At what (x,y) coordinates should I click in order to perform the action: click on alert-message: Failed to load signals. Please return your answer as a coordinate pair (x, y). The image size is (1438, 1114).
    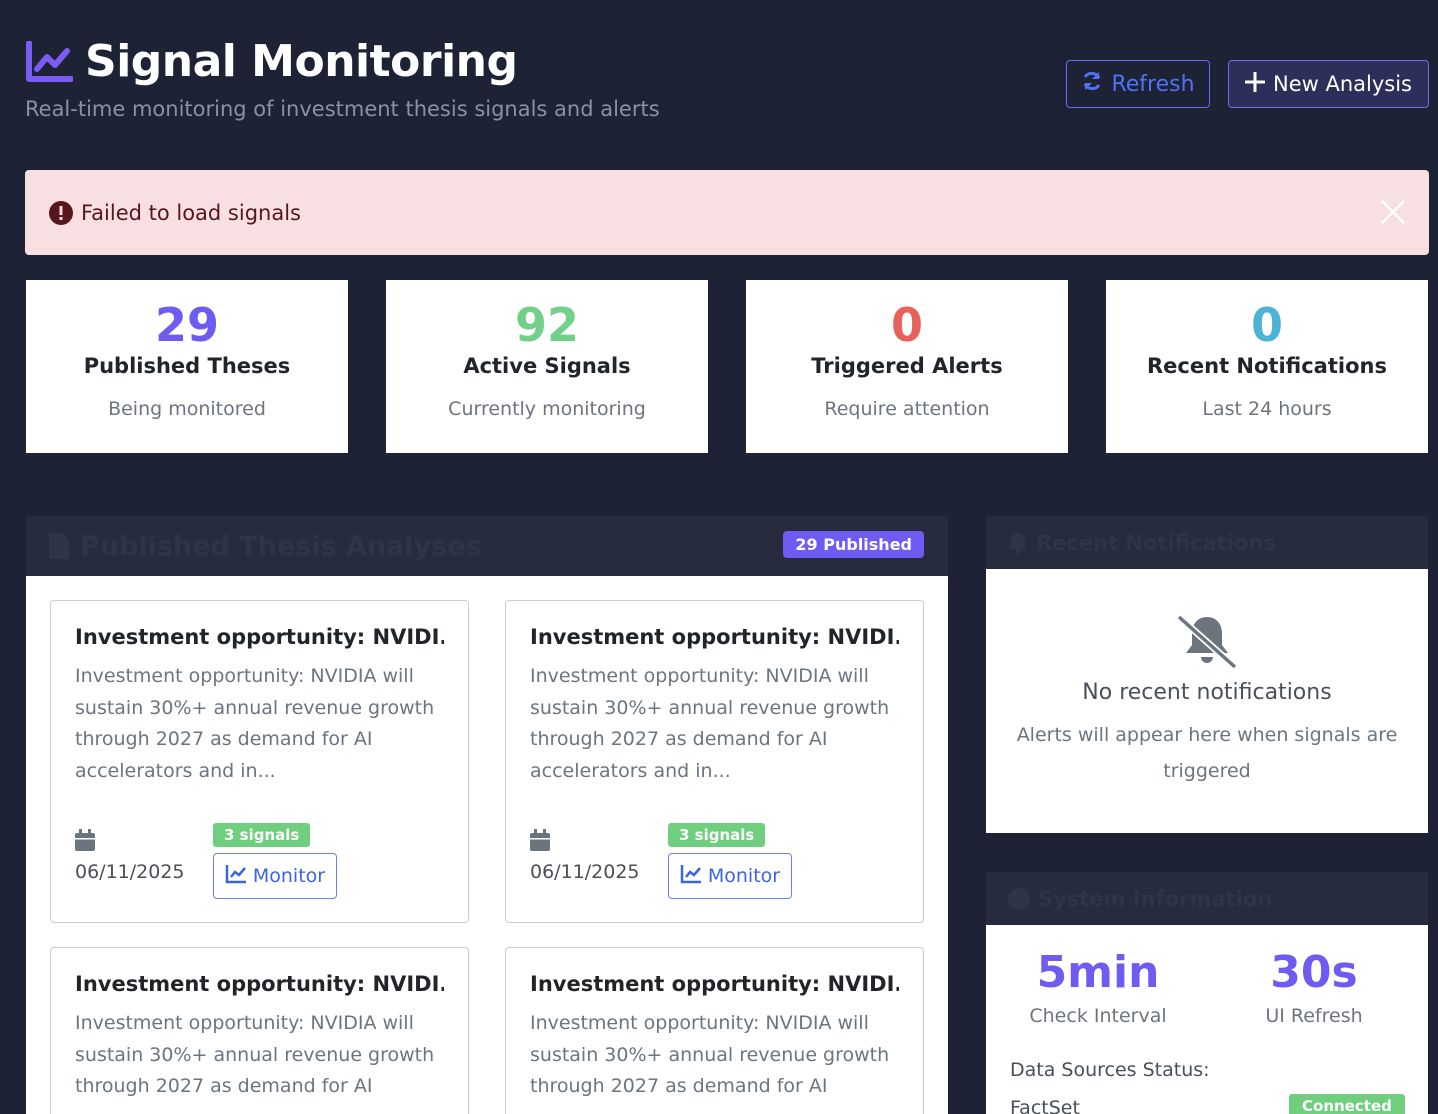
    Looking at the image, I should click on (191, 212).